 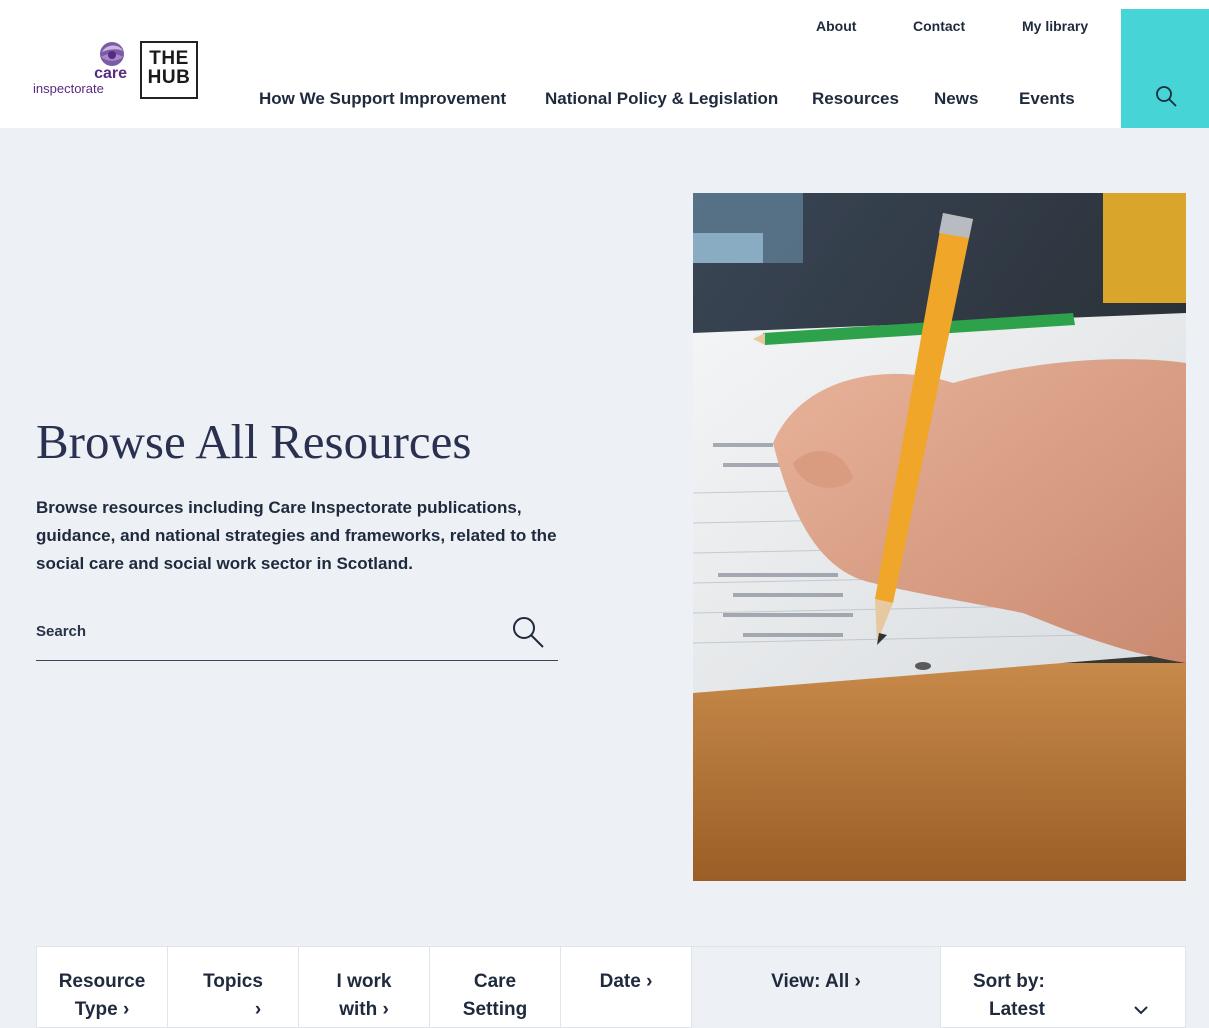 What do you see at coordinates (364, 996) in the screenshot?
I see `filter-i-work-with-label: I work with ›` at bounding box center [364, 996].